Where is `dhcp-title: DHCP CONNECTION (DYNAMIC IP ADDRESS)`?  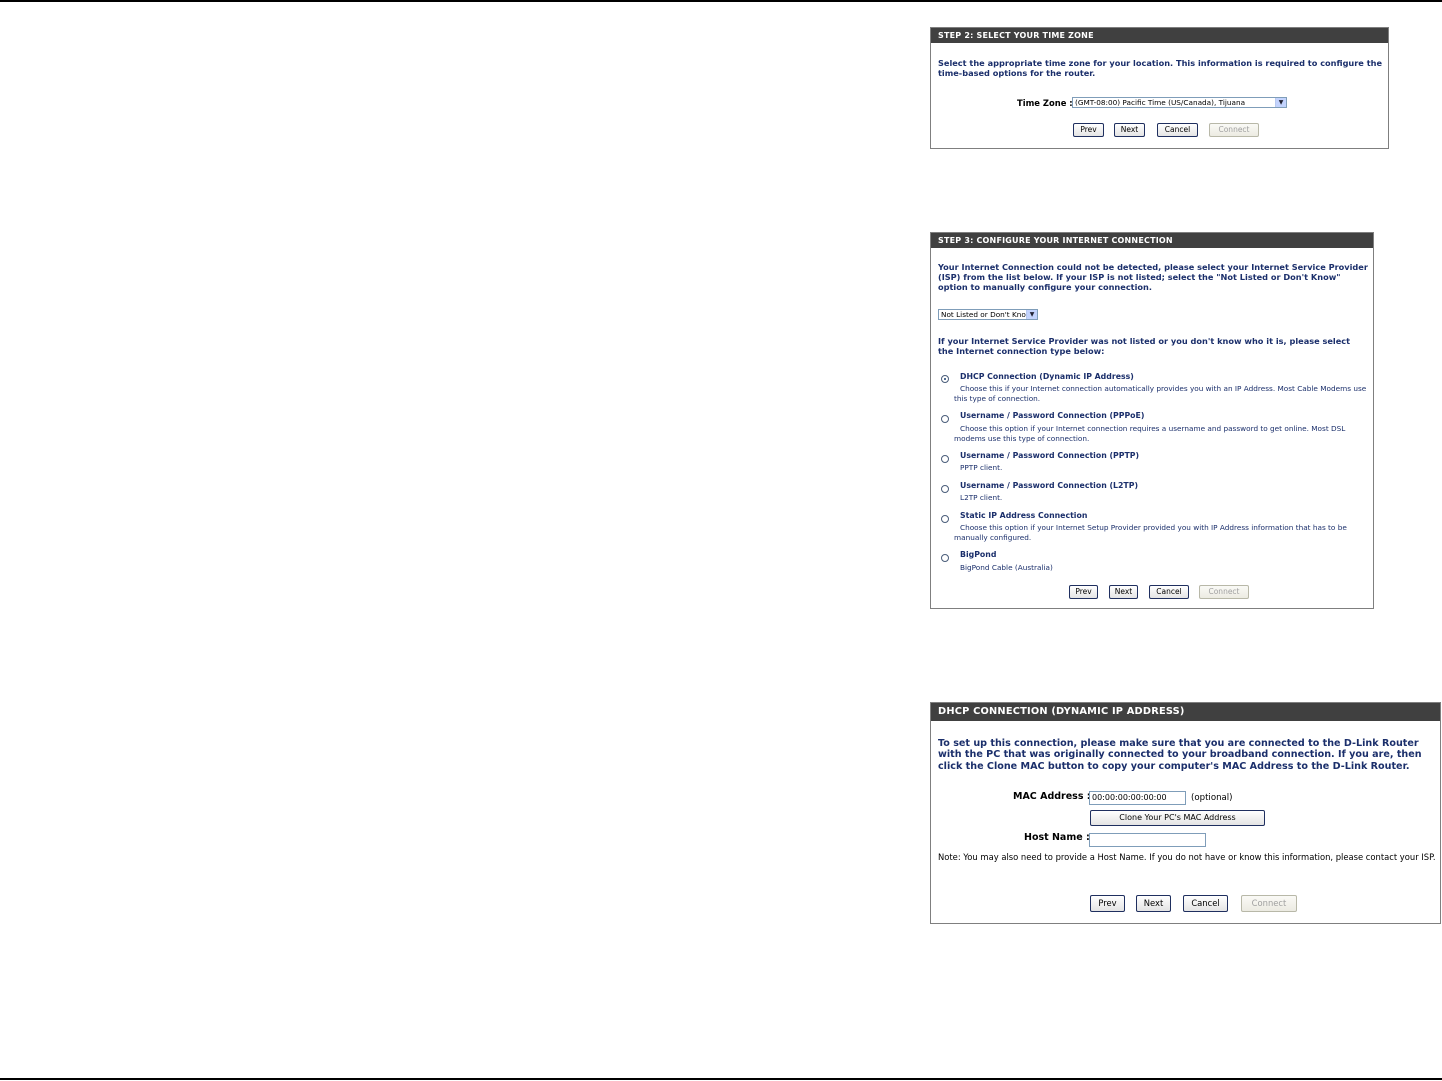 dhcp-title: DHCP CONNECTION (DYNAMIC IP ADDRESS) is located at coordinates (1185, 712).